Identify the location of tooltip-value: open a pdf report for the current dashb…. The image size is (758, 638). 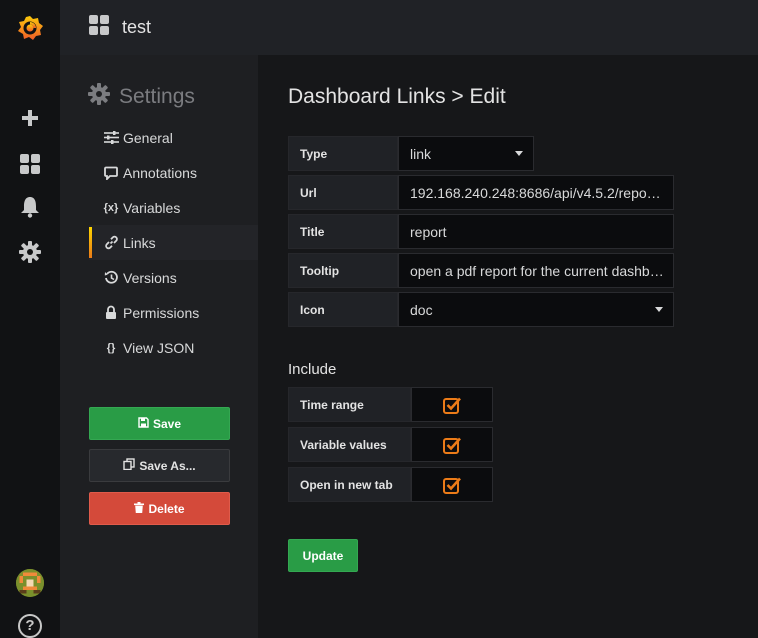
(537, 270).